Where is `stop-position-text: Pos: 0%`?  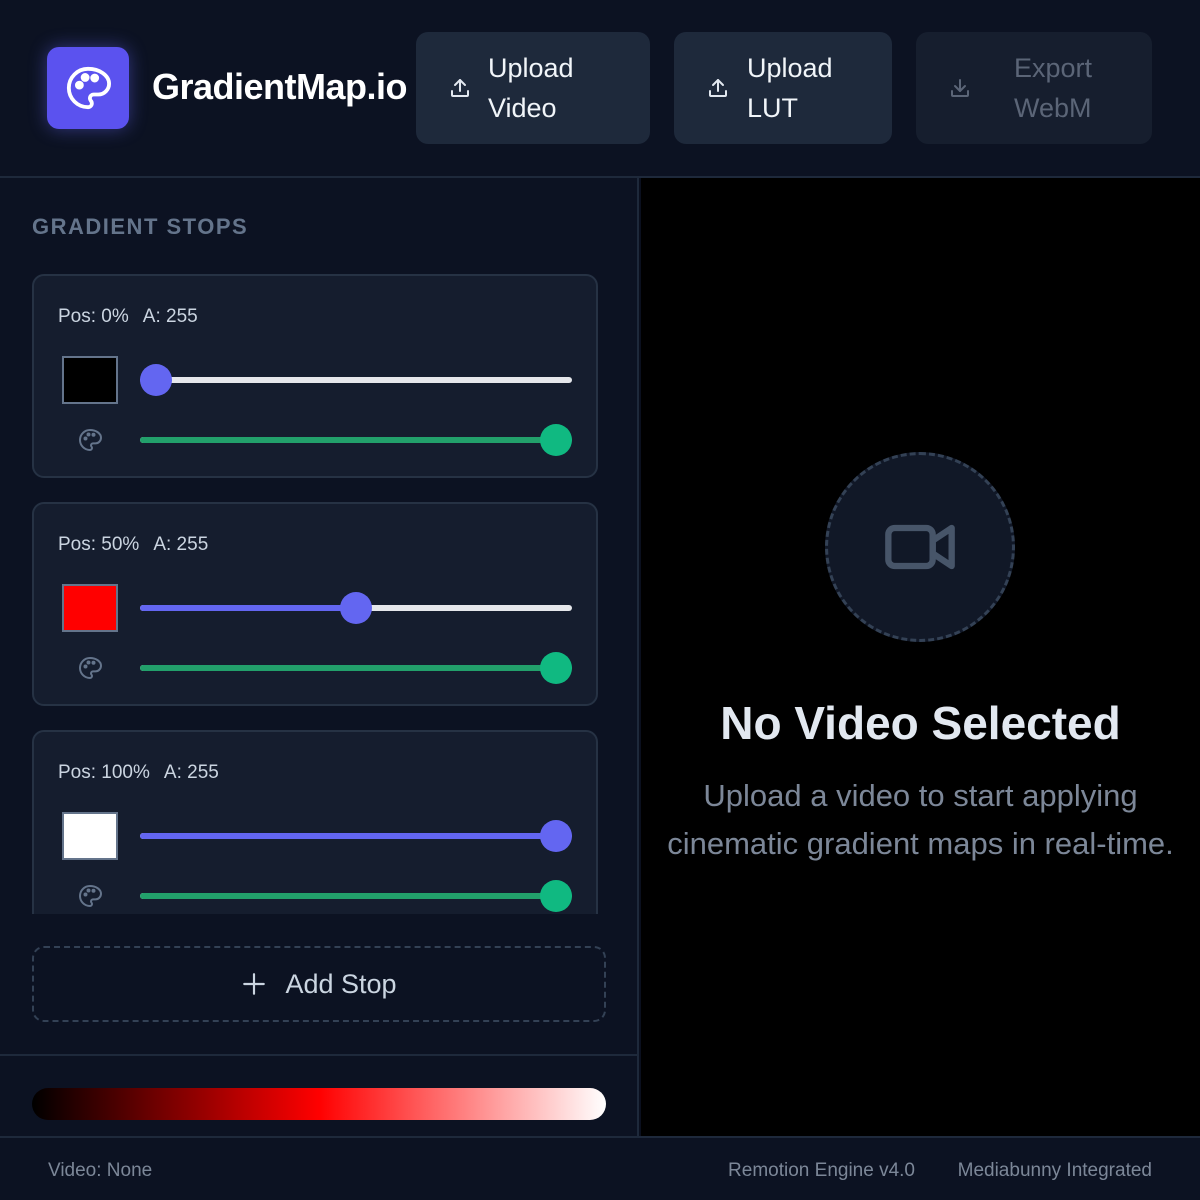 stop-position-text: Pos: 0% is located at coordinates (93, 316).